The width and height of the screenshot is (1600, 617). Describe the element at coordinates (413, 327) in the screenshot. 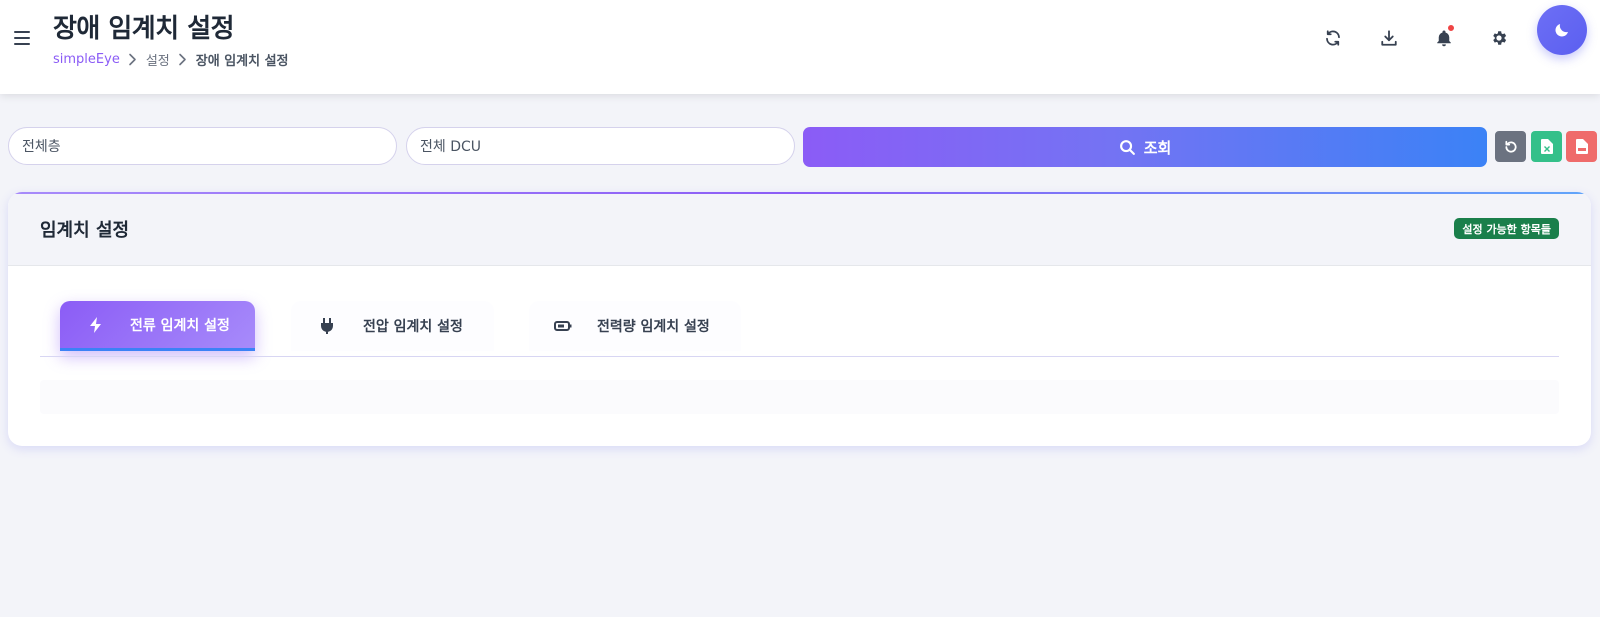

I see `tab-label: 전압 임계치 설정` at that location.